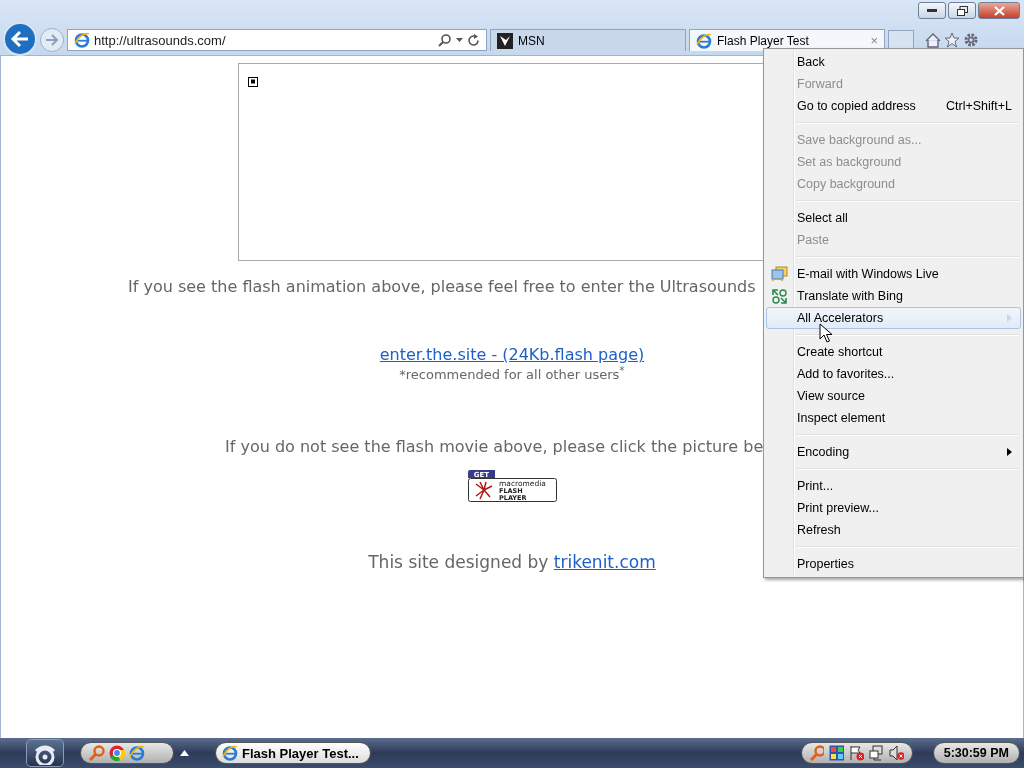 The image size is (1024, 768). What do you see at coordinates (933, 40) in the screenshot?
I see `home-icon` at bounding box center [933, 40].